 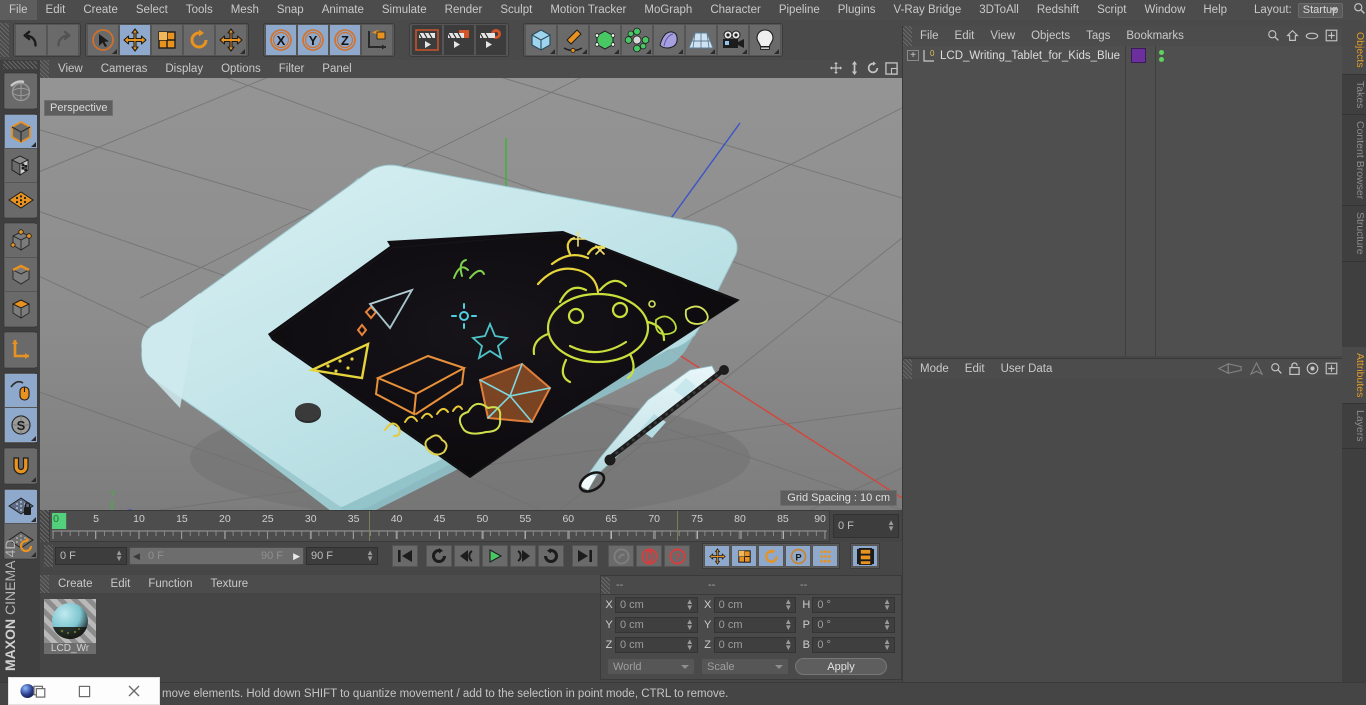 What do you see at coordinates (799, 10) in the screenshot?
I see `menu-item-pipeline: Pipeline` at bounding box center [799, 10].